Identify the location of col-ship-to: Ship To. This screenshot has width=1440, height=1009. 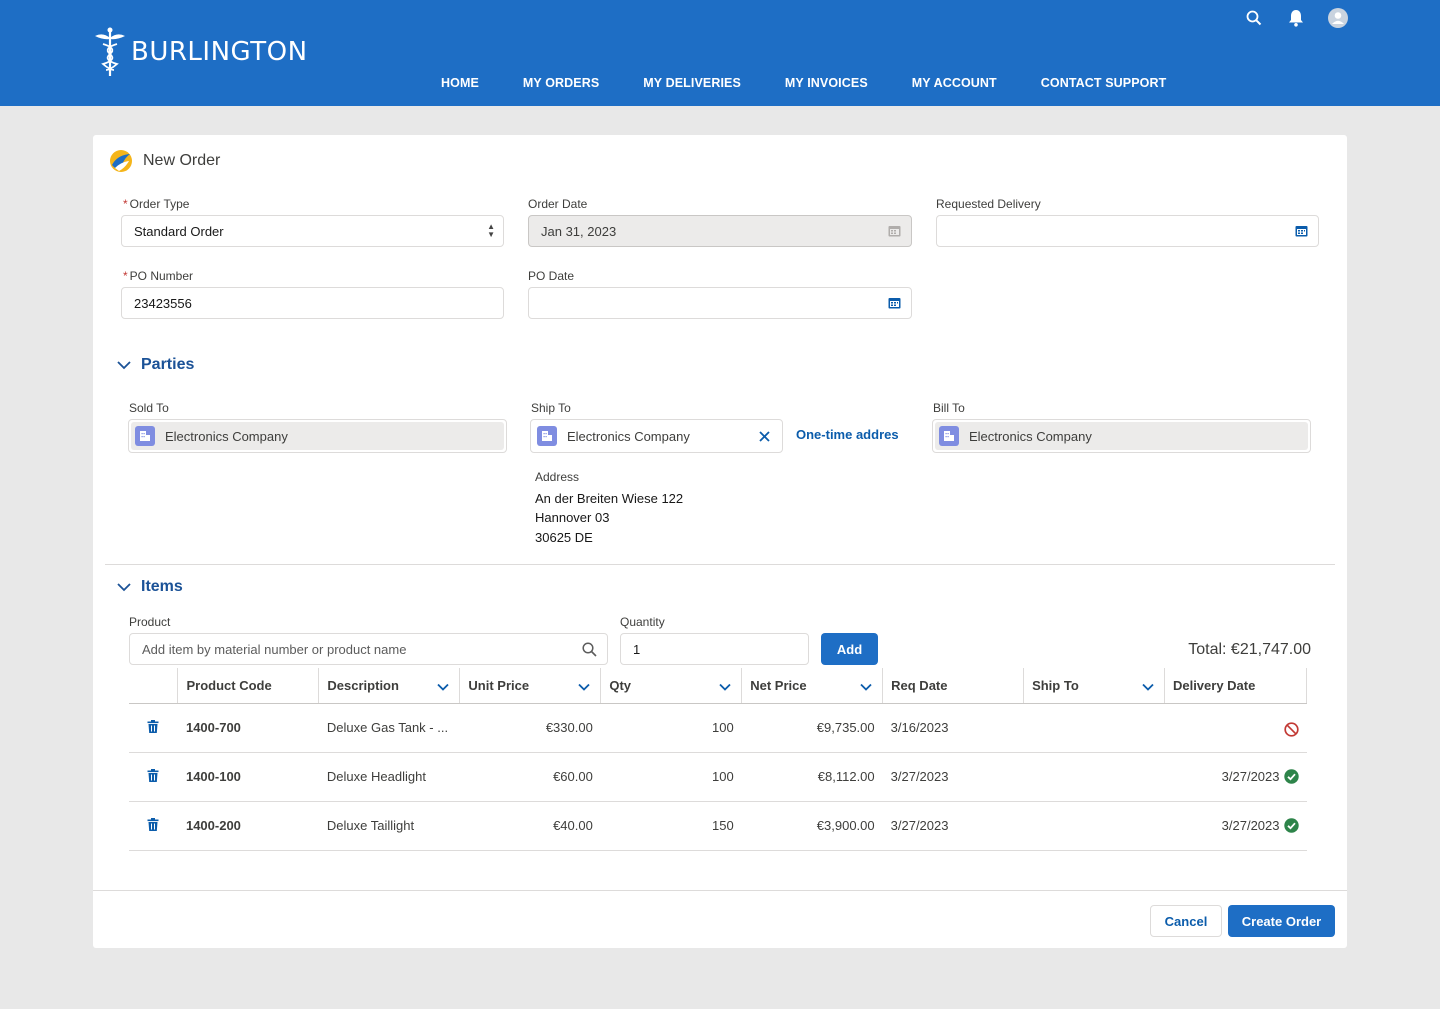
(1094, 686).